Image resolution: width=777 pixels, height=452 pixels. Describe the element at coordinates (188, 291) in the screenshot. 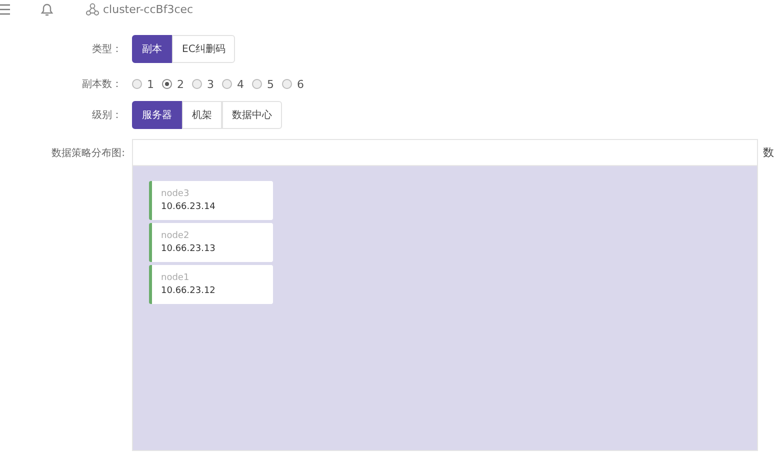

I see `node-ip: 10.66.23.12` at that location.